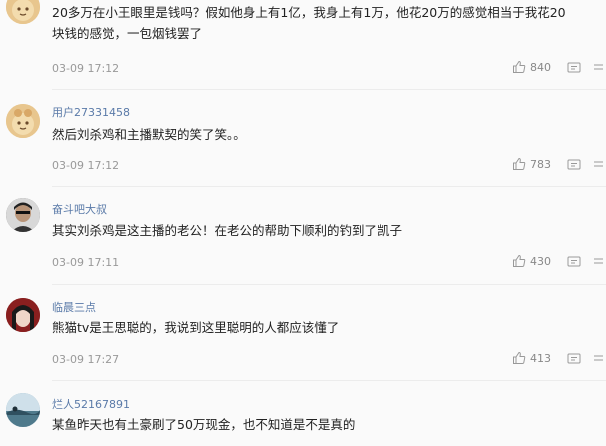 The width and height of the screenshot is (606, 446). I want to click on like-count: 840, so click(540, 67).